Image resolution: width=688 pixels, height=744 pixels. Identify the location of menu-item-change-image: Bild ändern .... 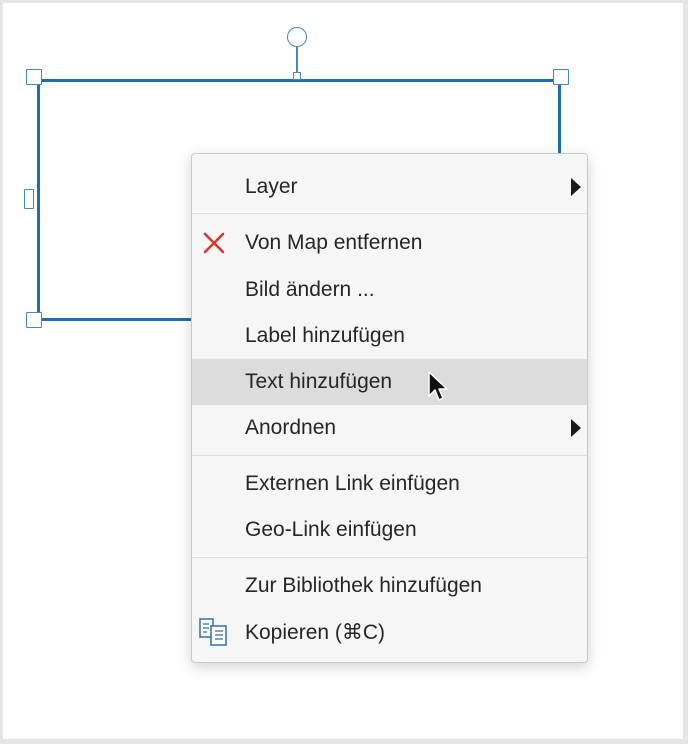
(389, 290).